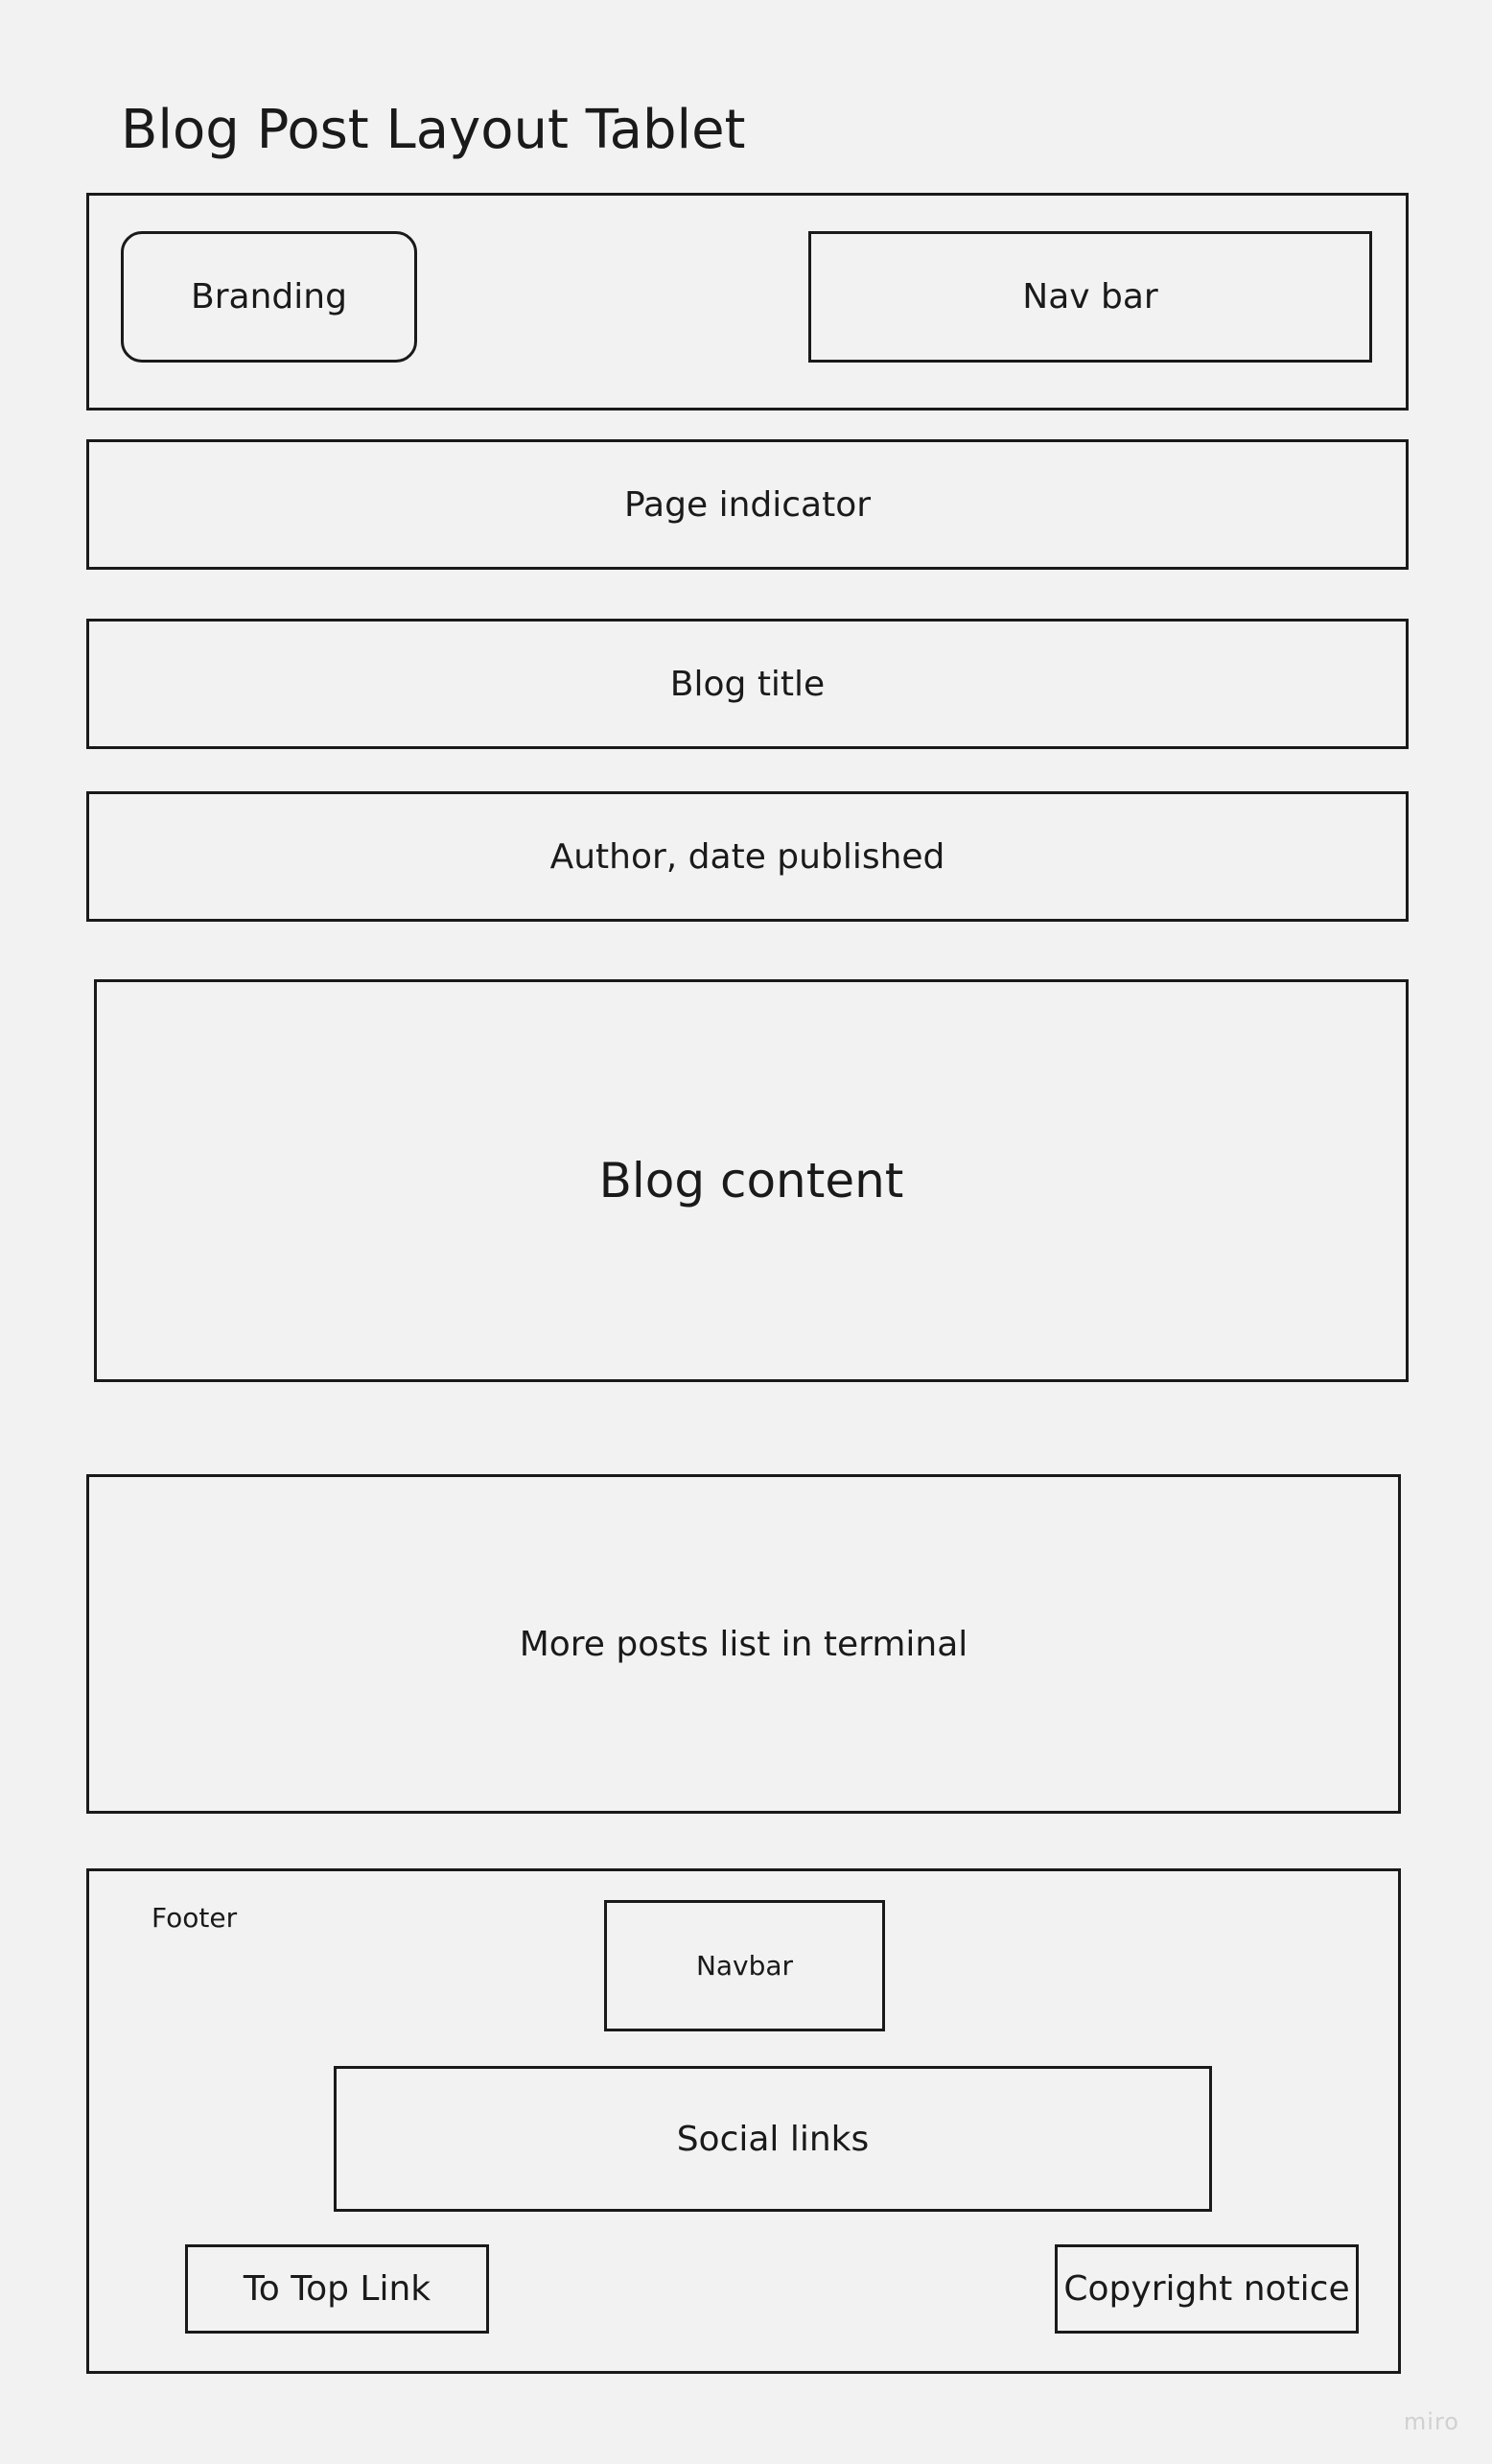 The width and height of the screenshot is (1492, 2464). What do you see at coordinates (1431, 2421) in the screenshot?
I see `miro-watermark: miro` at bounding box center [1431, 2421].